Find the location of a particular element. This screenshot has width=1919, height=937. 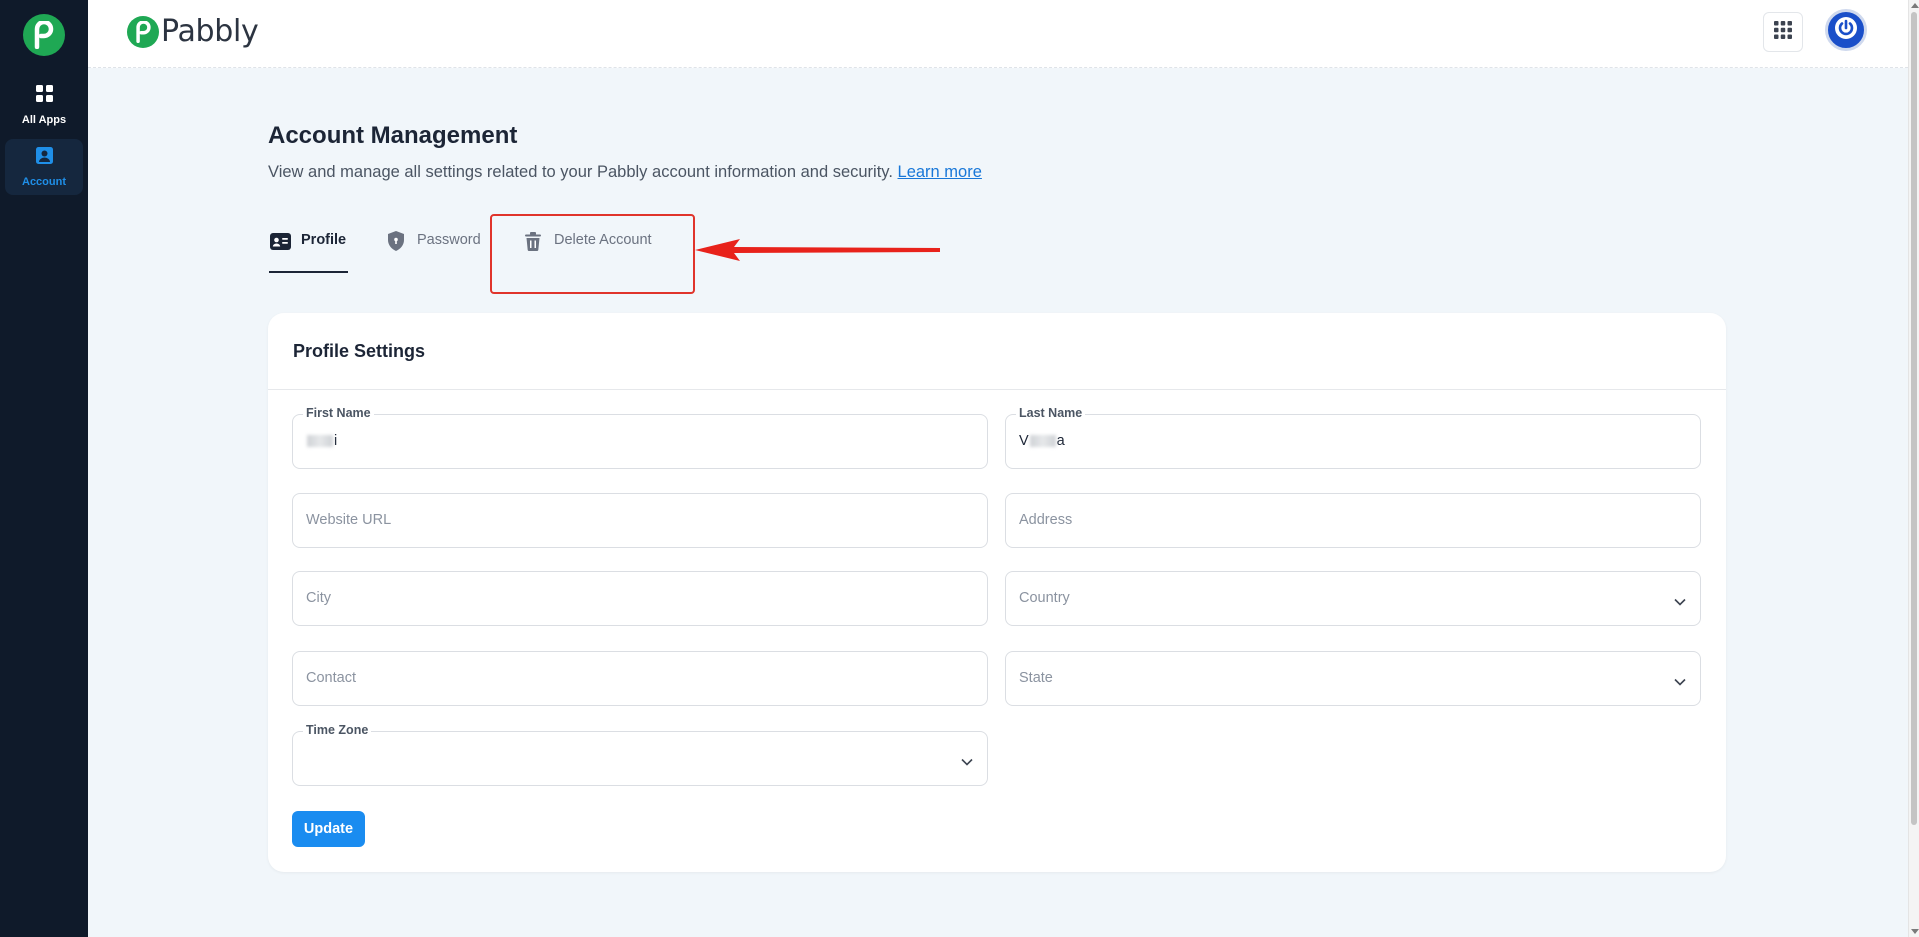

apps-grid-icon is located at coordinates (1783, 32).